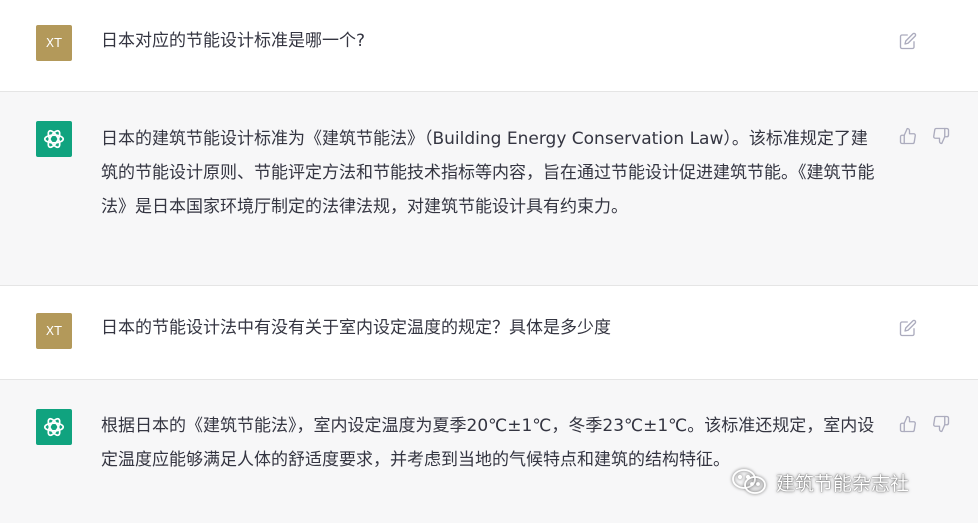 This screenshot has height=523, width=978. I want to click on watermark: 建筑节能杂志社, so click(819, 482).